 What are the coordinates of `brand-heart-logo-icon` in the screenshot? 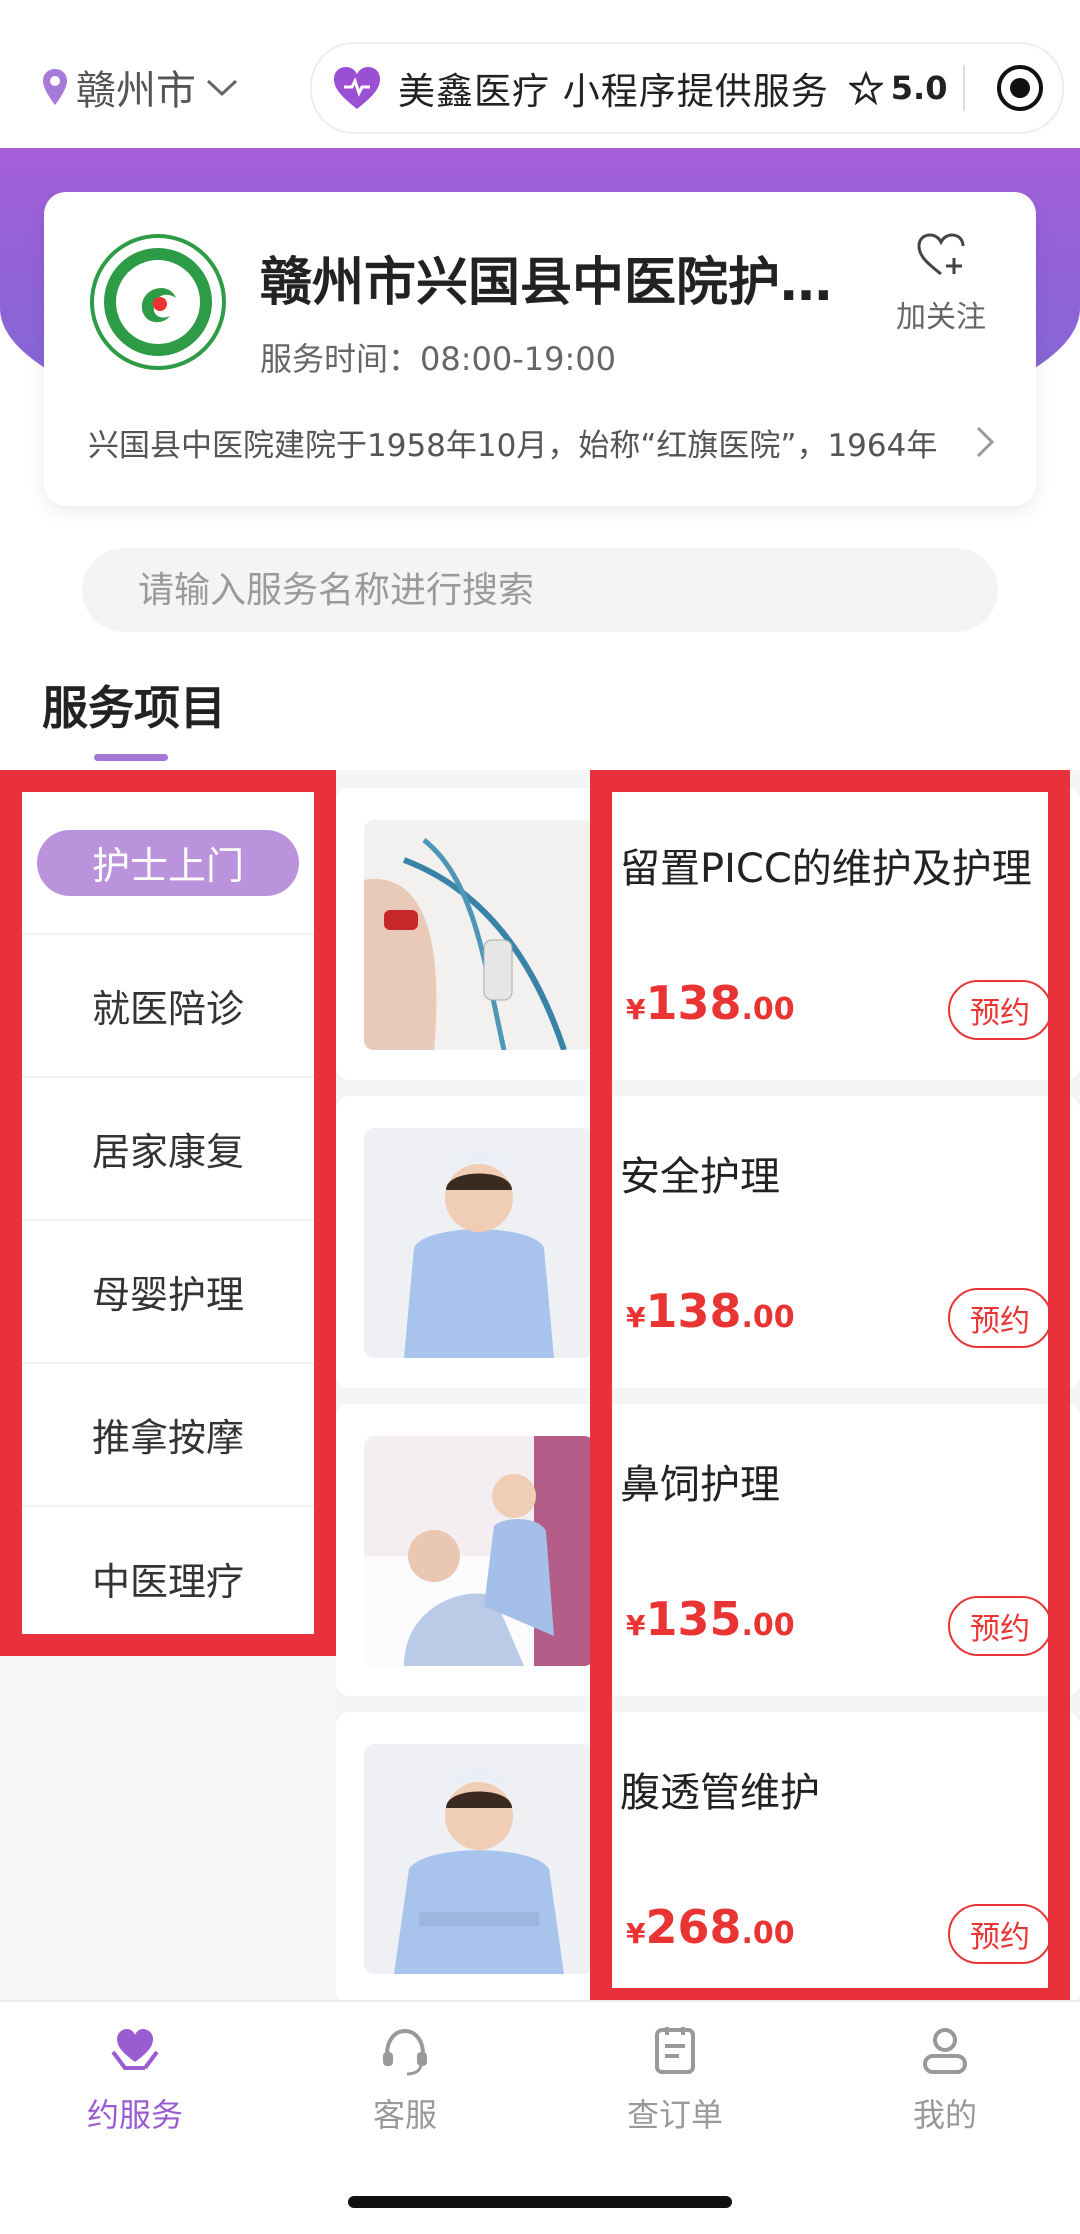 It's located at (357, 88).